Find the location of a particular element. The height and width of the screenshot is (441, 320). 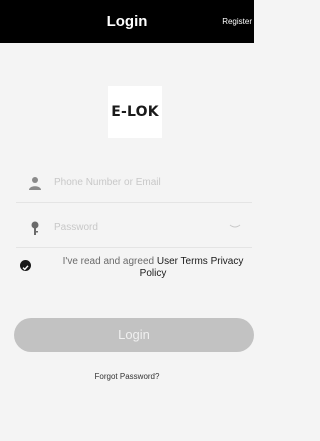

logo-text: E-LOK is located at coordinates (135, 112).